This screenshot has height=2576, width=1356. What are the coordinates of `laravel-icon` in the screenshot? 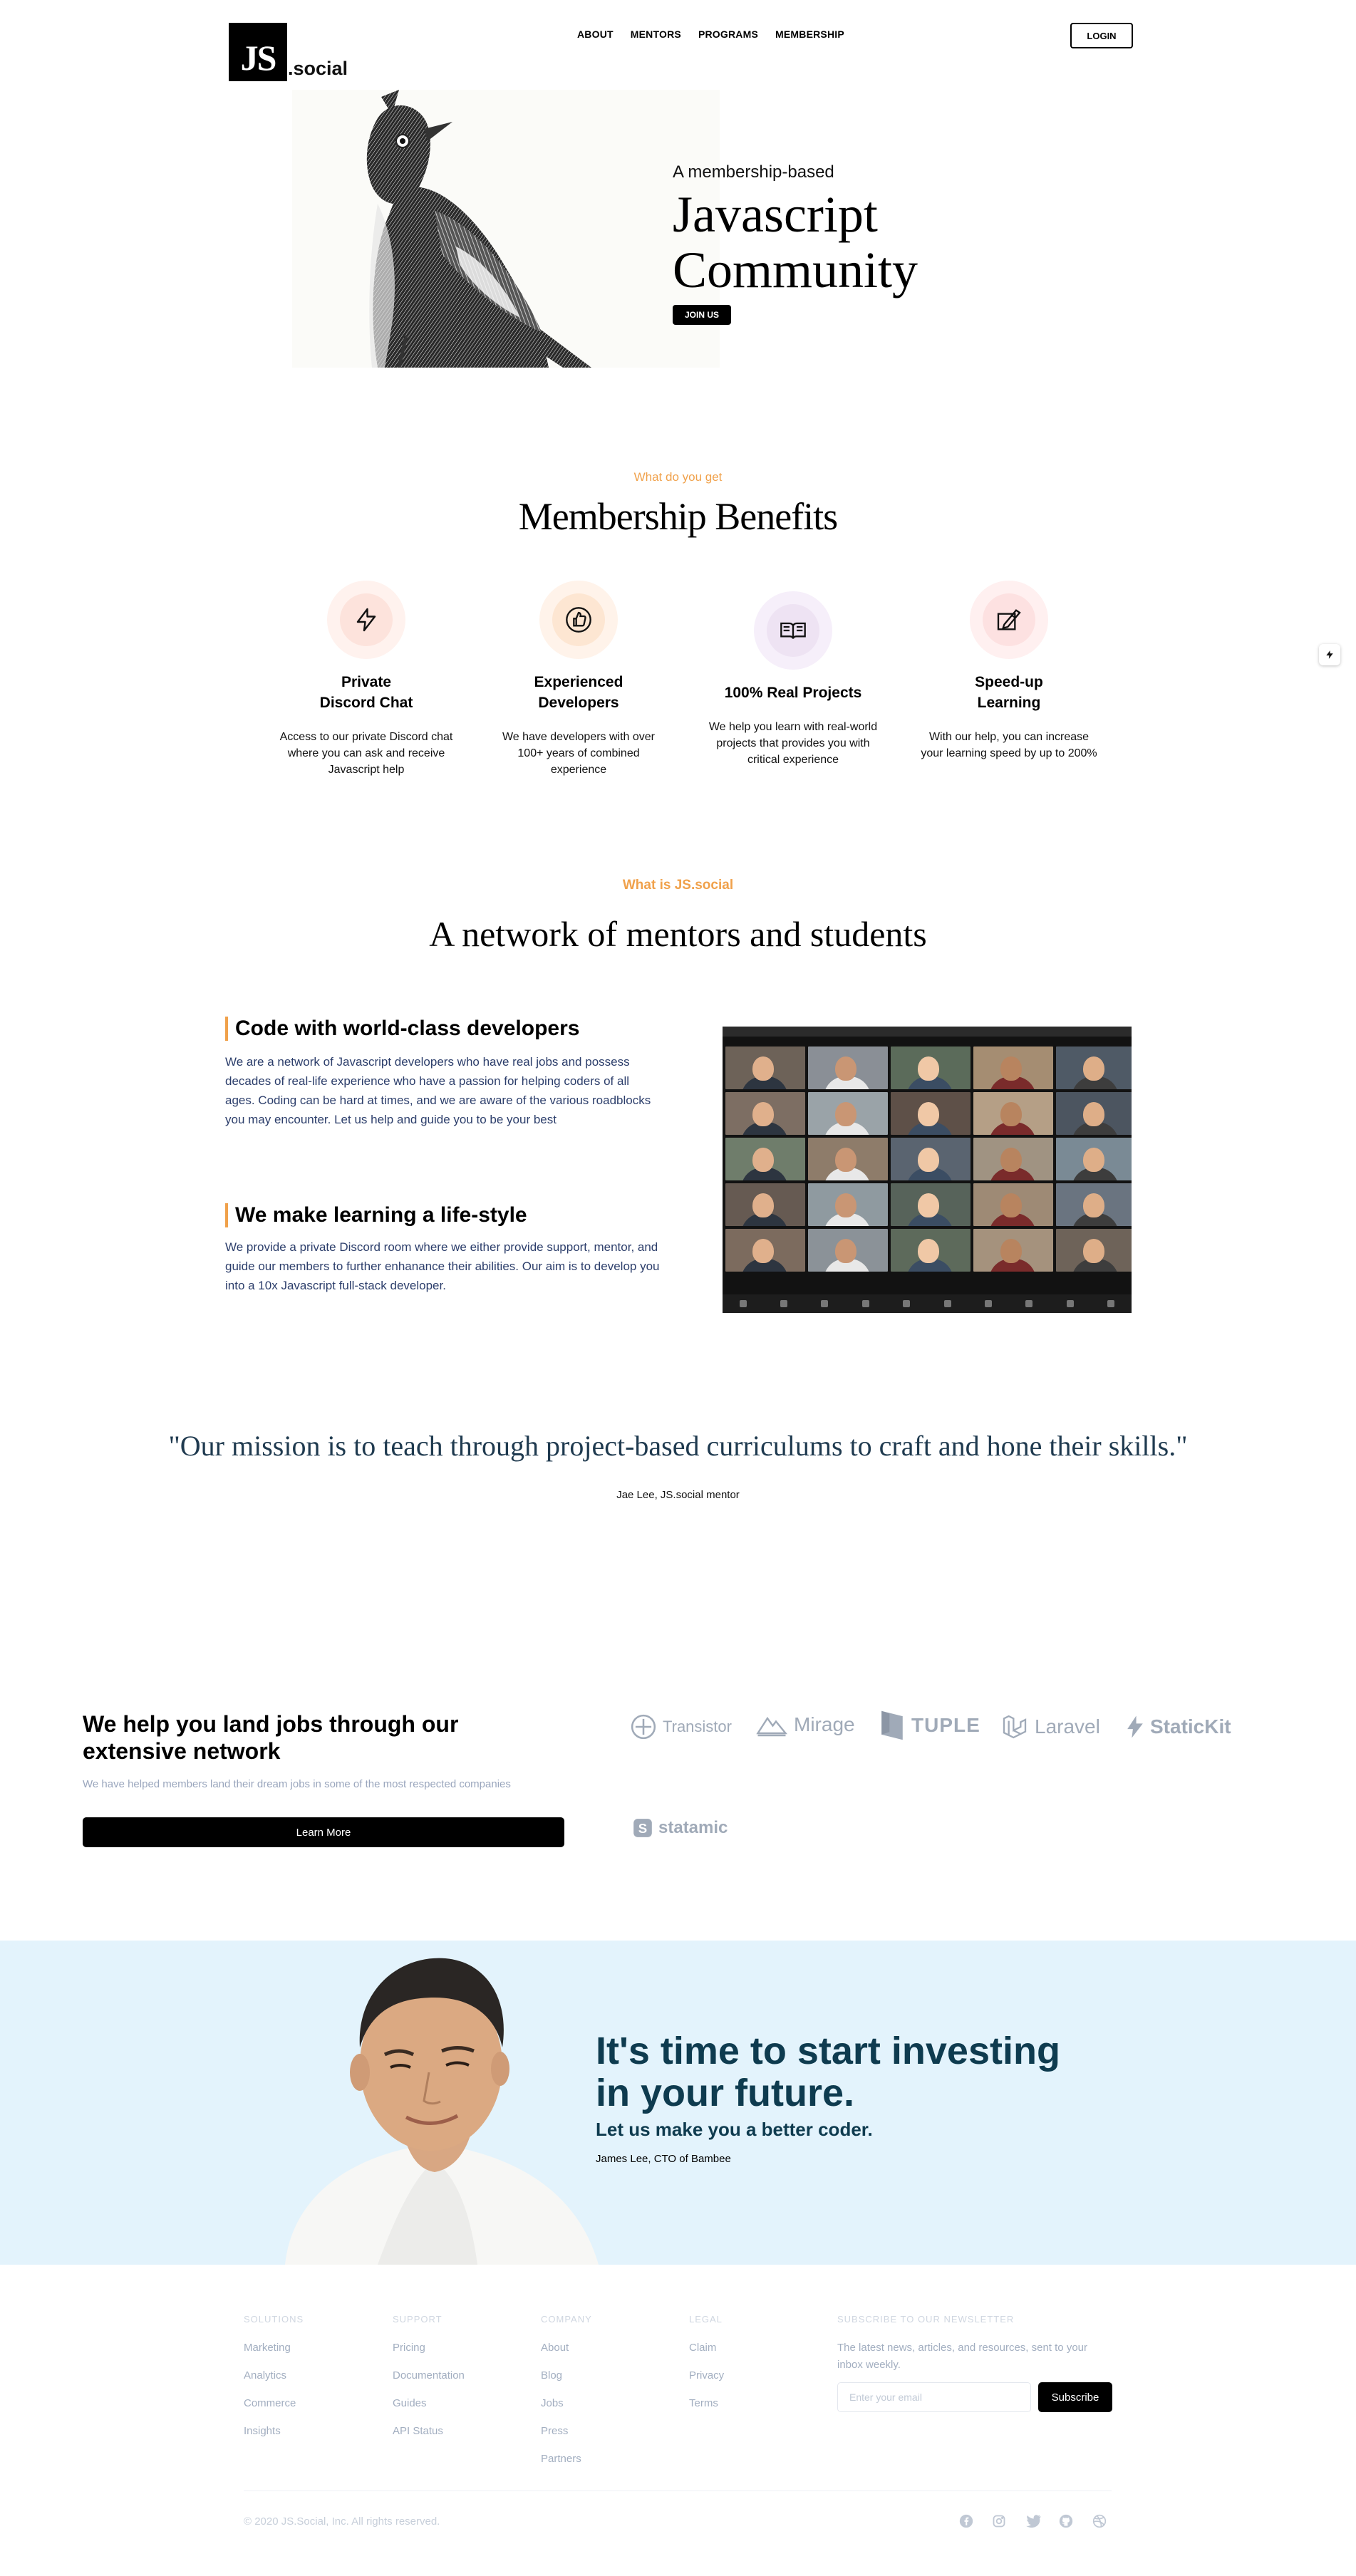 It's located at (1015, 1727).